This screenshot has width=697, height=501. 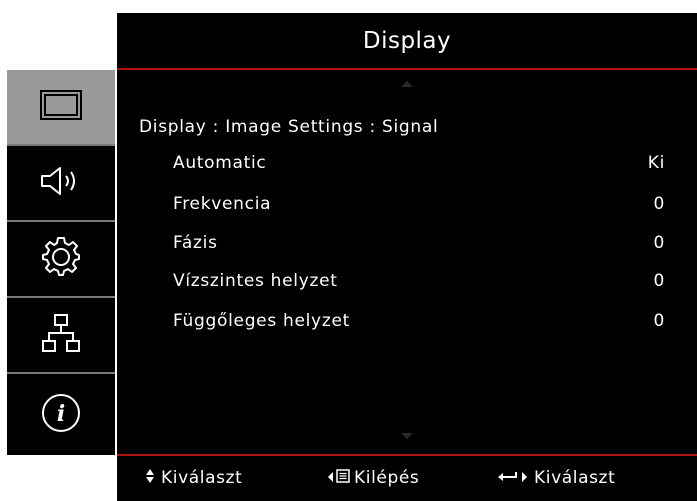 I want to click on footer-hints: Kiválaszt Kilépés Kiválaszt, so click(x=407, y=478).